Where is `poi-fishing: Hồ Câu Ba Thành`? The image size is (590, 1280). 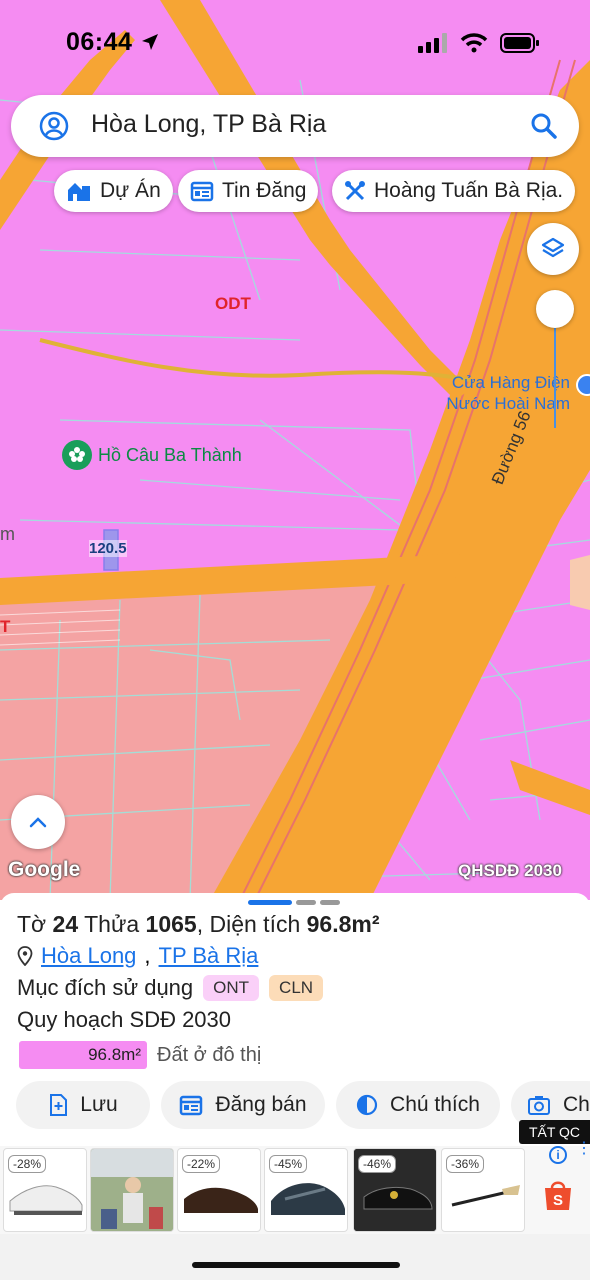
poi-fishing: Hồ Câu Ba Thành is located at coordinates (152, 455).